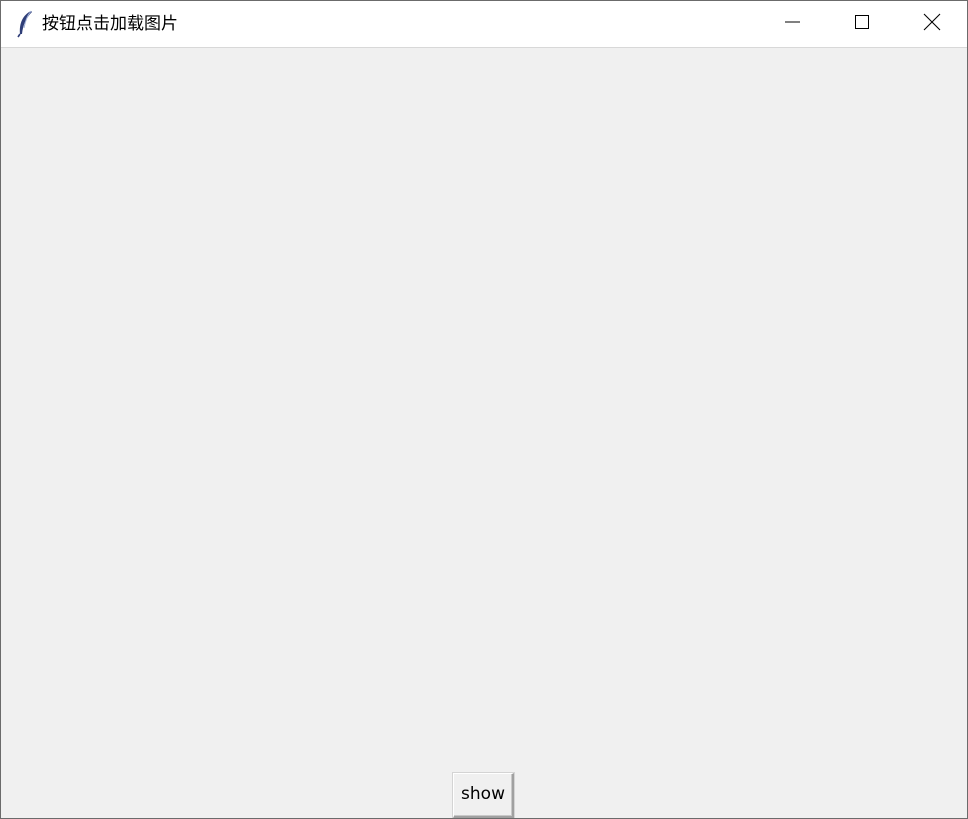 The width and height of the screenshot is (968, 819). I want to click on minimize-button, so click(792, 24).